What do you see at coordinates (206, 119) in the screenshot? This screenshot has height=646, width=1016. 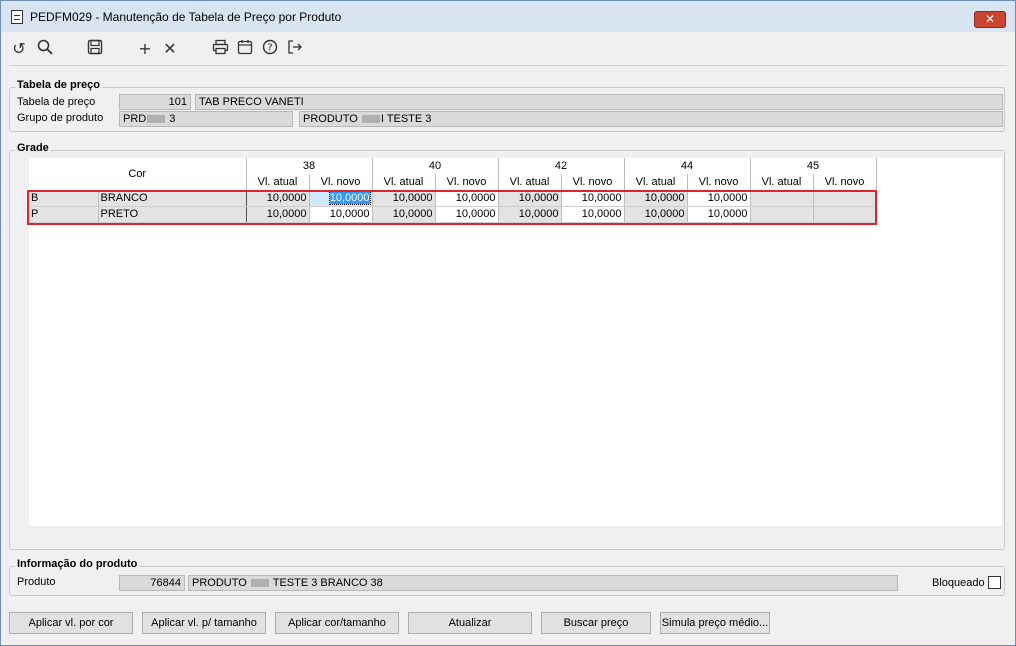 I see `grupo-code-field: PRD 3` at bounding box center [206, 119].